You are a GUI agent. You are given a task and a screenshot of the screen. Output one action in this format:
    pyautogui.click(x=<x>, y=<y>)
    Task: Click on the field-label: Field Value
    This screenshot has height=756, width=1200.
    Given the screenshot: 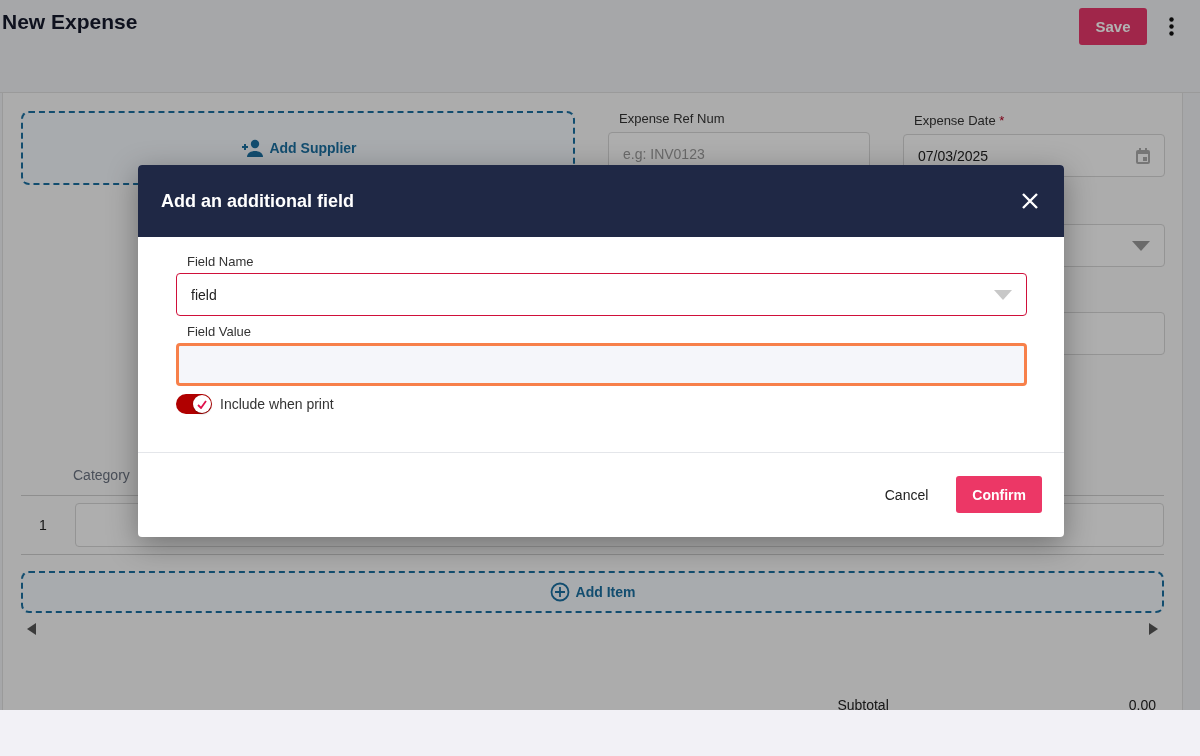 What is the action you would take?
    pyautogui.click(x=219, y=331)
    